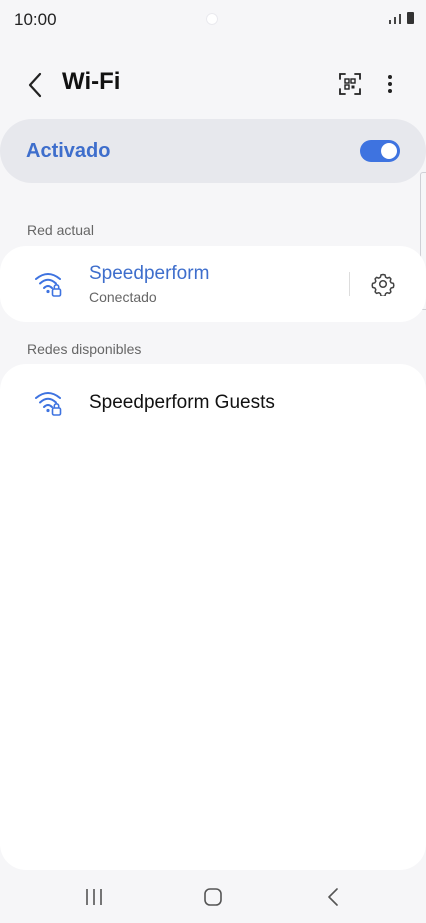 The height and width of the screenshot is (923, 426). I want to click on status-icons, so click(401, 18).